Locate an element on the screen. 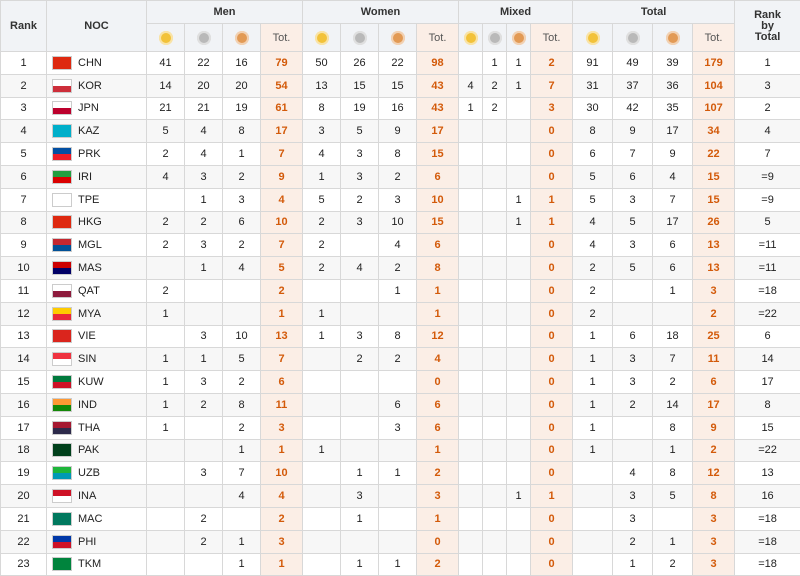  men-silver-cell: 20 is located at coordinates (204, 85).